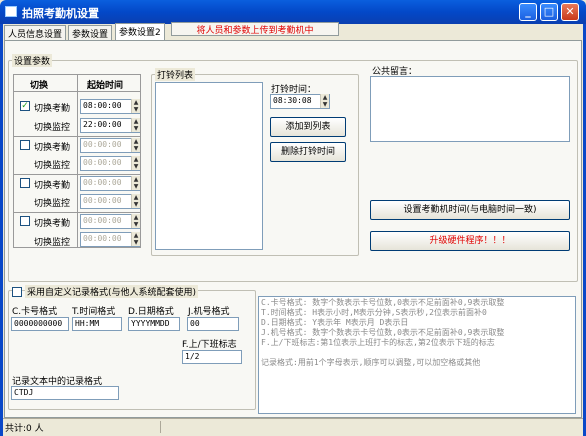  What do you see at coordinates (470, 210) in the screenshot?
I see `set-device-time-button: 设置考勤机时间(与电脑时间一致)` at bounding box center [470, 210].